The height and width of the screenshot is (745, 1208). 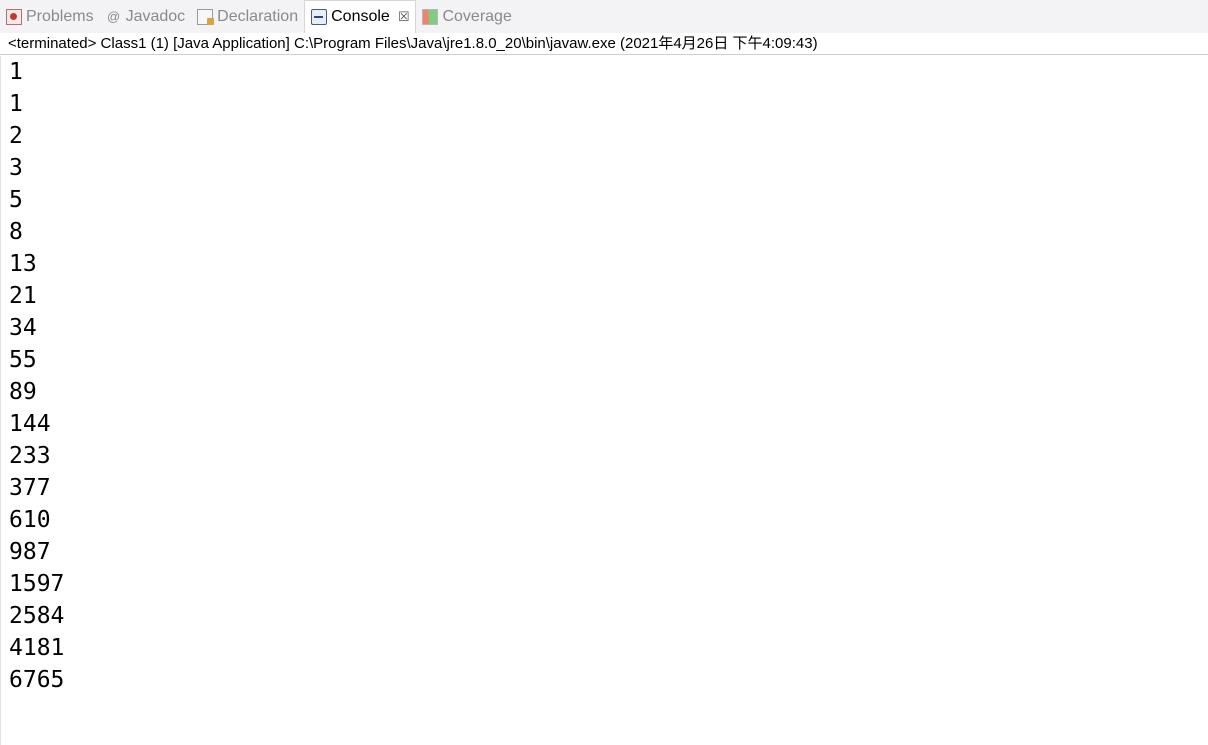 What do you see at coordinates (14, 16) in the screenshot?
I see `problems-icon` at bounding box center [14, 16].